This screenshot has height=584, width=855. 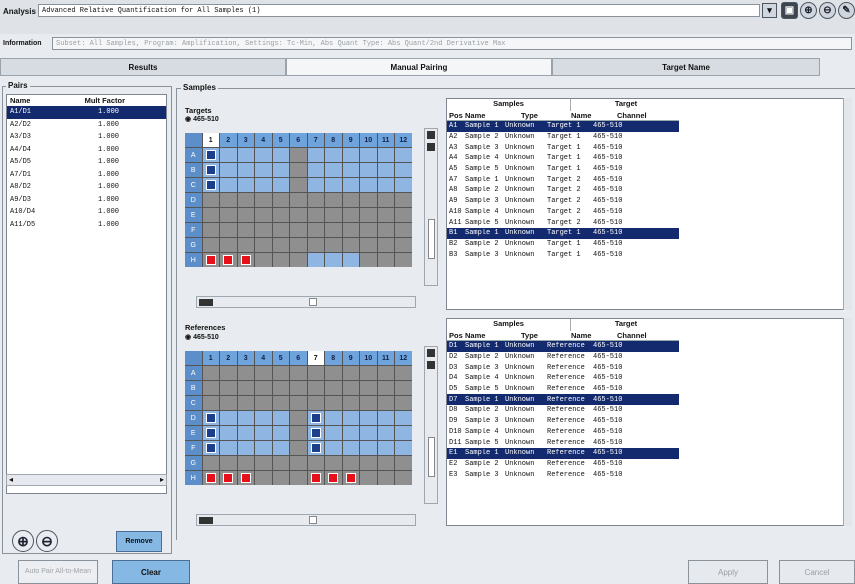 I want to click on scroll-thumb, so click(x=431, y=457).